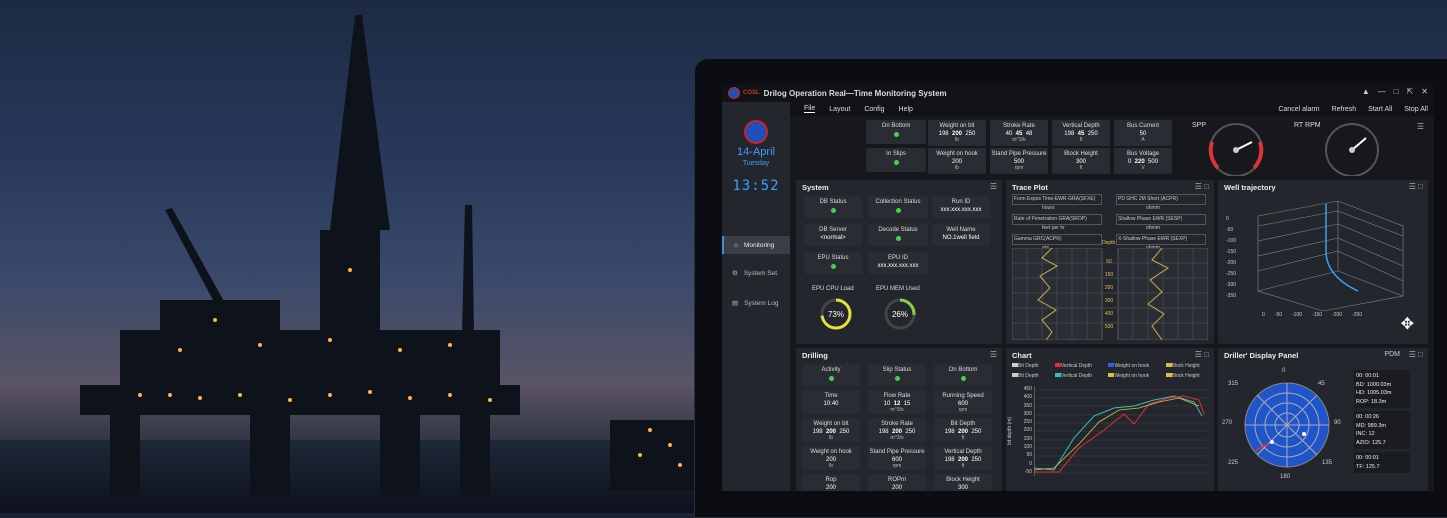  What do you see at coordinates (756, 163) in the screenshot?
I see `sidebar-day: Tuesday` at bounding box center [756, 163].